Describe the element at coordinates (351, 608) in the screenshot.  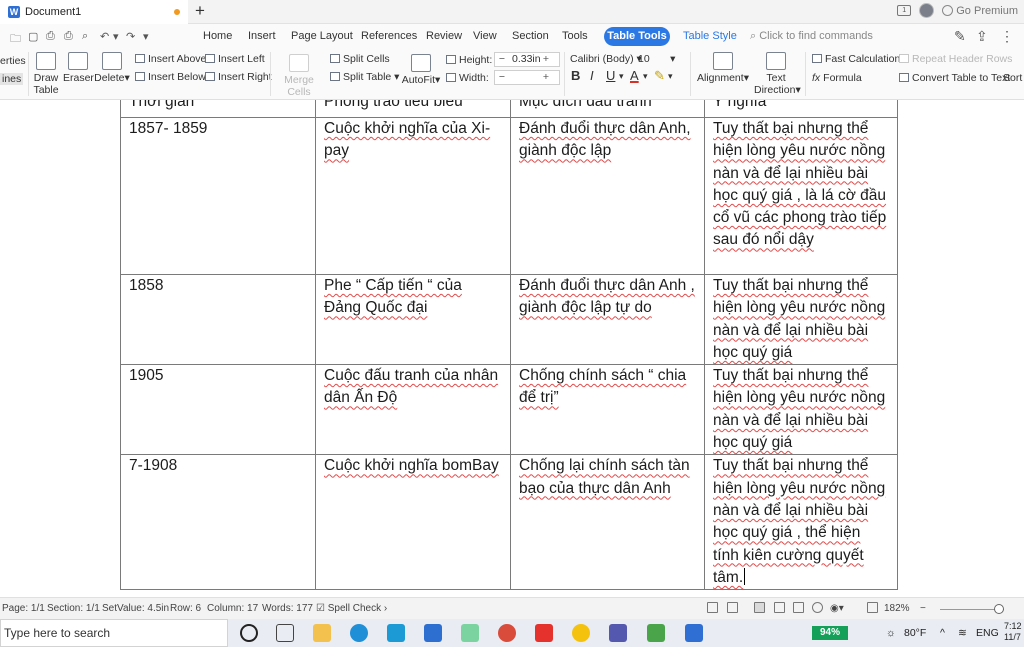
I see `spell-check-button: ☑ Spell Check ›` at that location.